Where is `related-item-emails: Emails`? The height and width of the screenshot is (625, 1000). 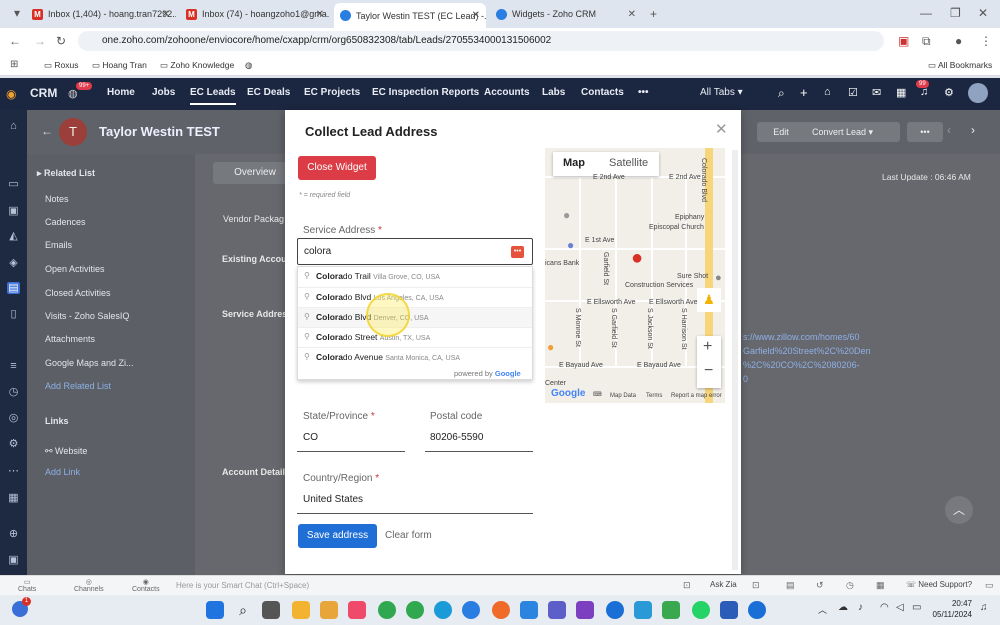 related-item-emails: Emails is located at coordinates (58, 245).